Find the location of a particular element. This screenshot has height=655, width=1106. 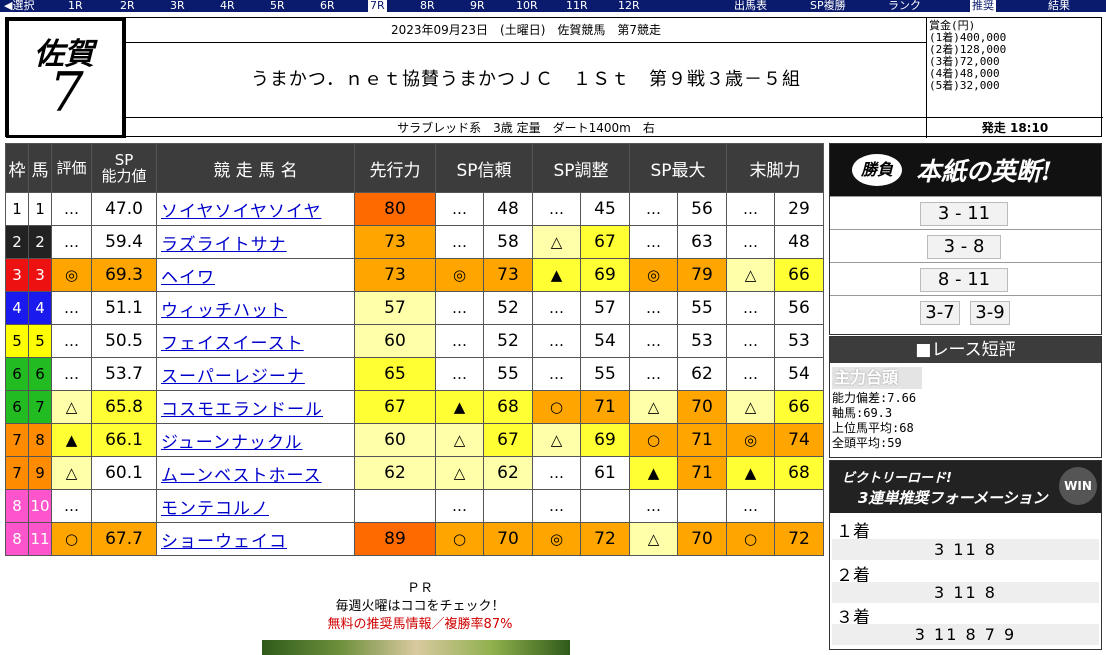

horse-name-link: ウィッチハット is located at coordinates (255, 308).